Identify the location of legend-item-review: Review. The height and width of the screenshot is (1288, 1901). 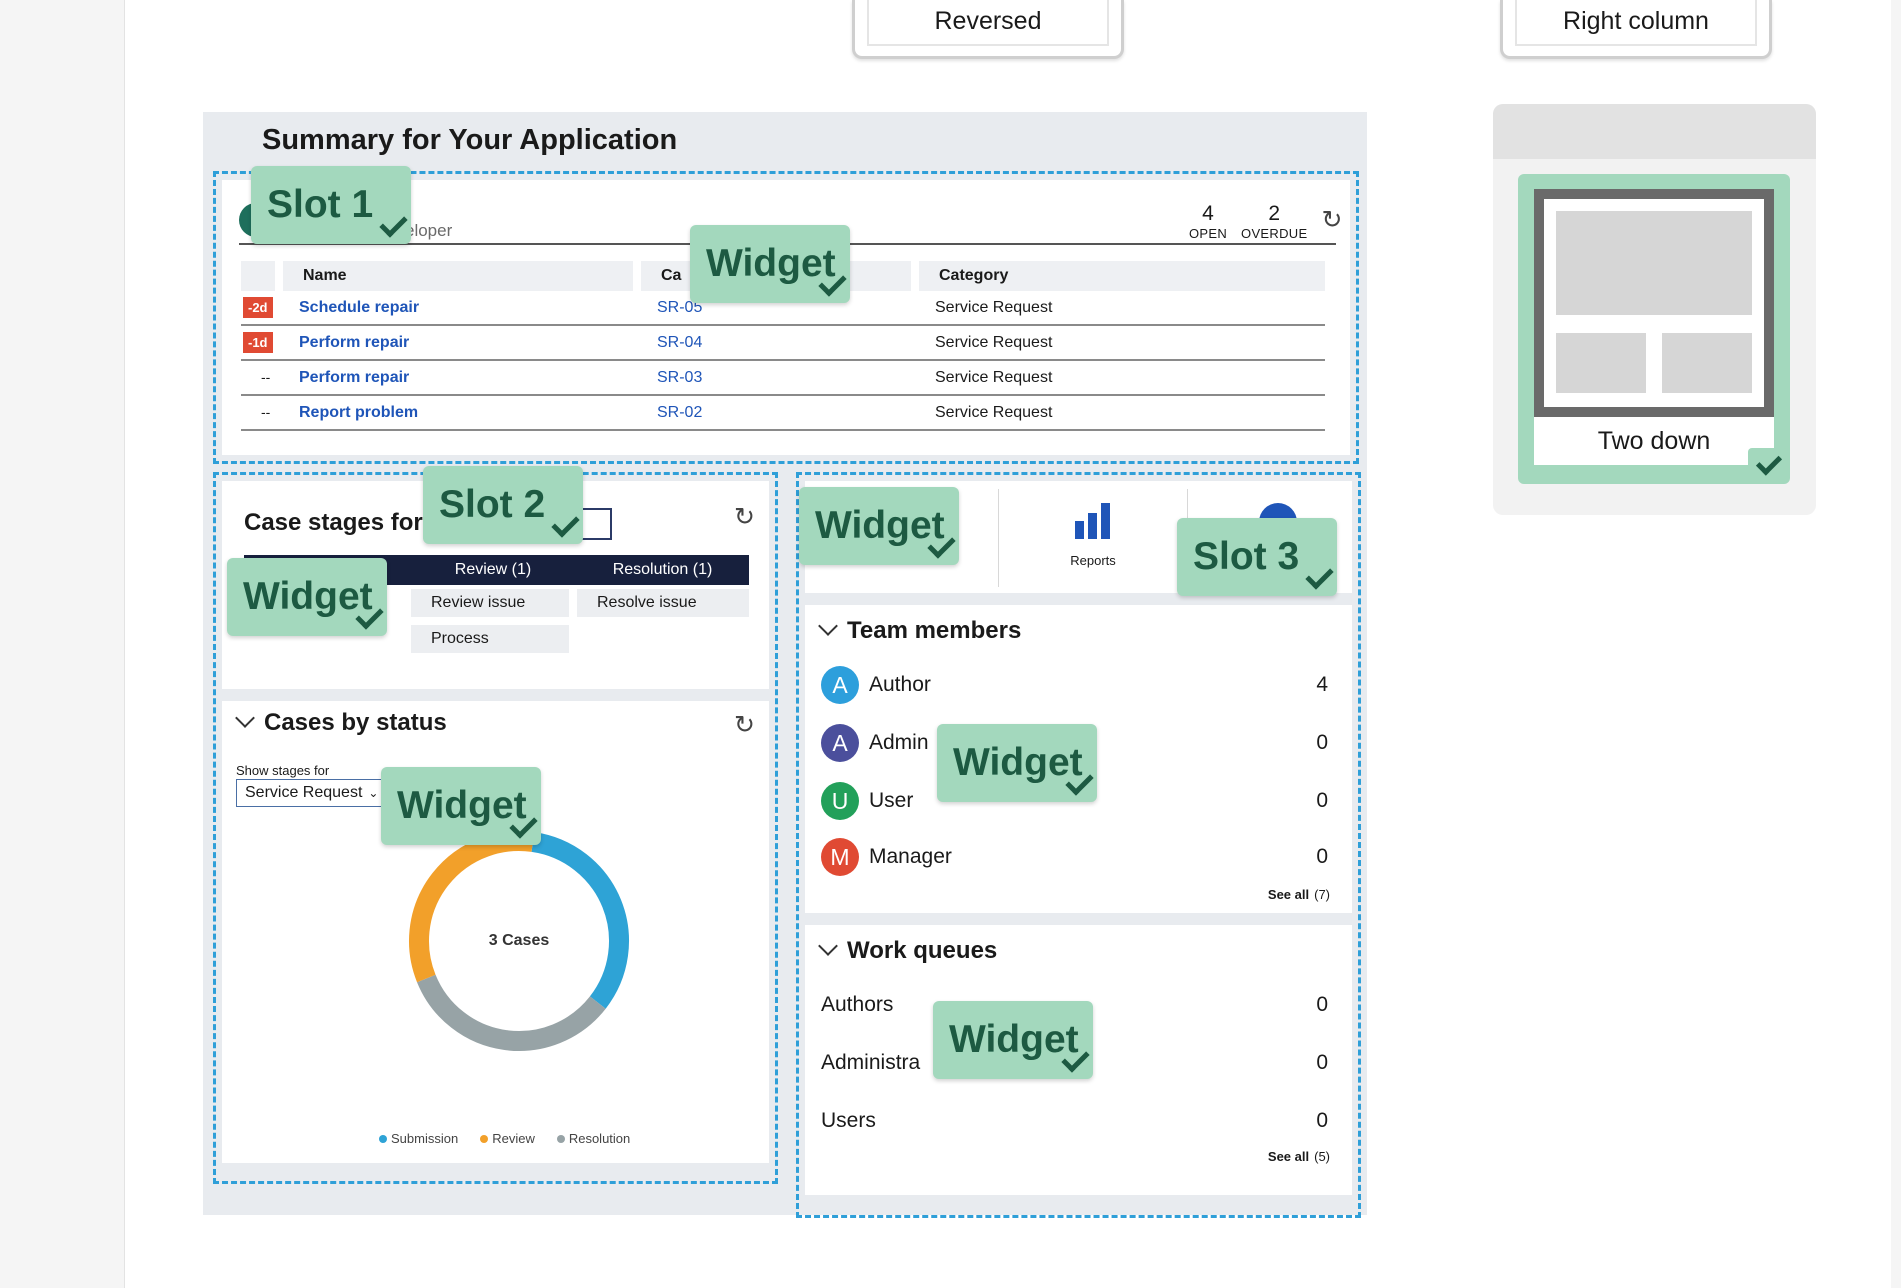
(507, 1138).